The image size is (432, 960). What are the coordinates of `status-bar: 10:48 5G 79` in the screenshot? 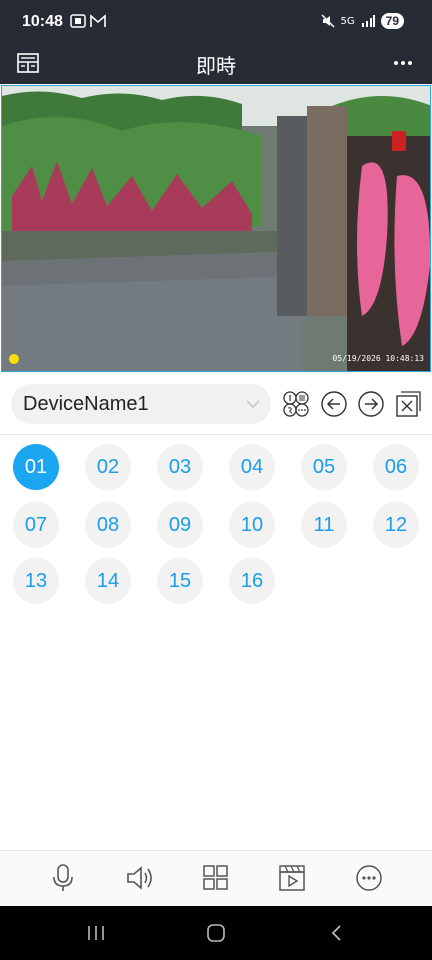 It's located at (216, 22).